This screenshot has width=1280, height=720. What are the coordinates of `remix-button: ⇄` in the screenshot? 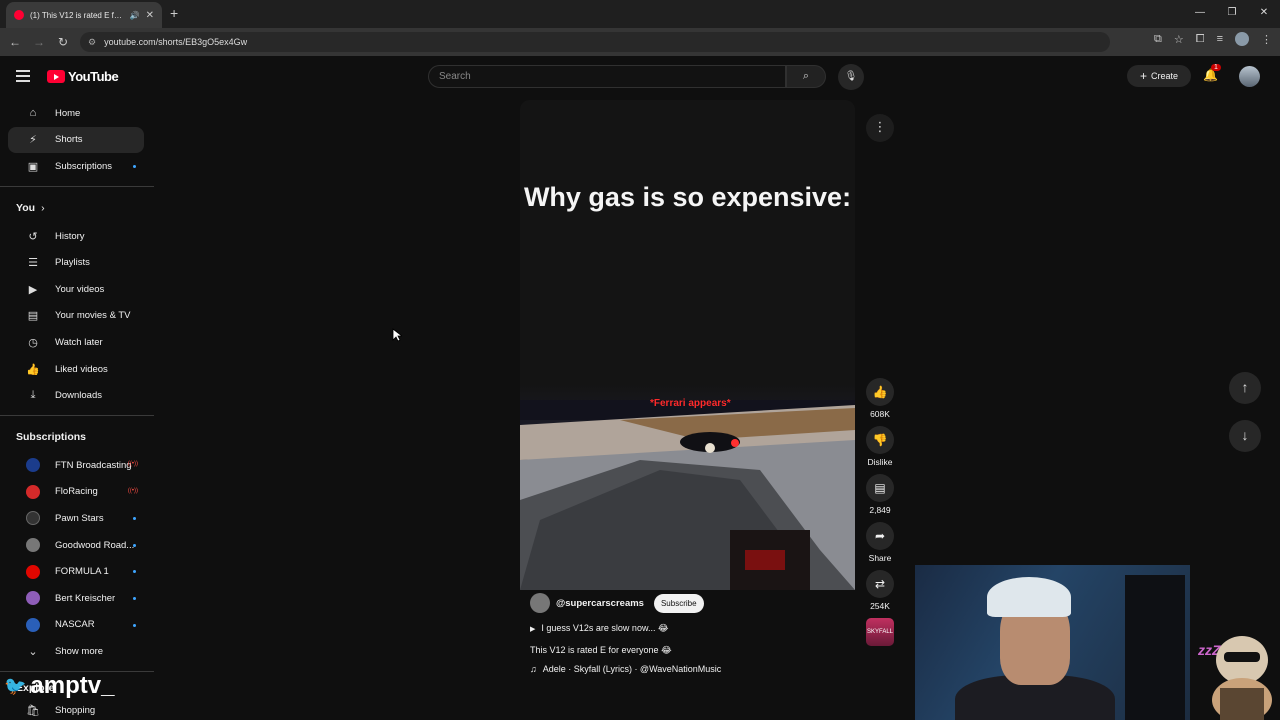 It's located at (880, 584).